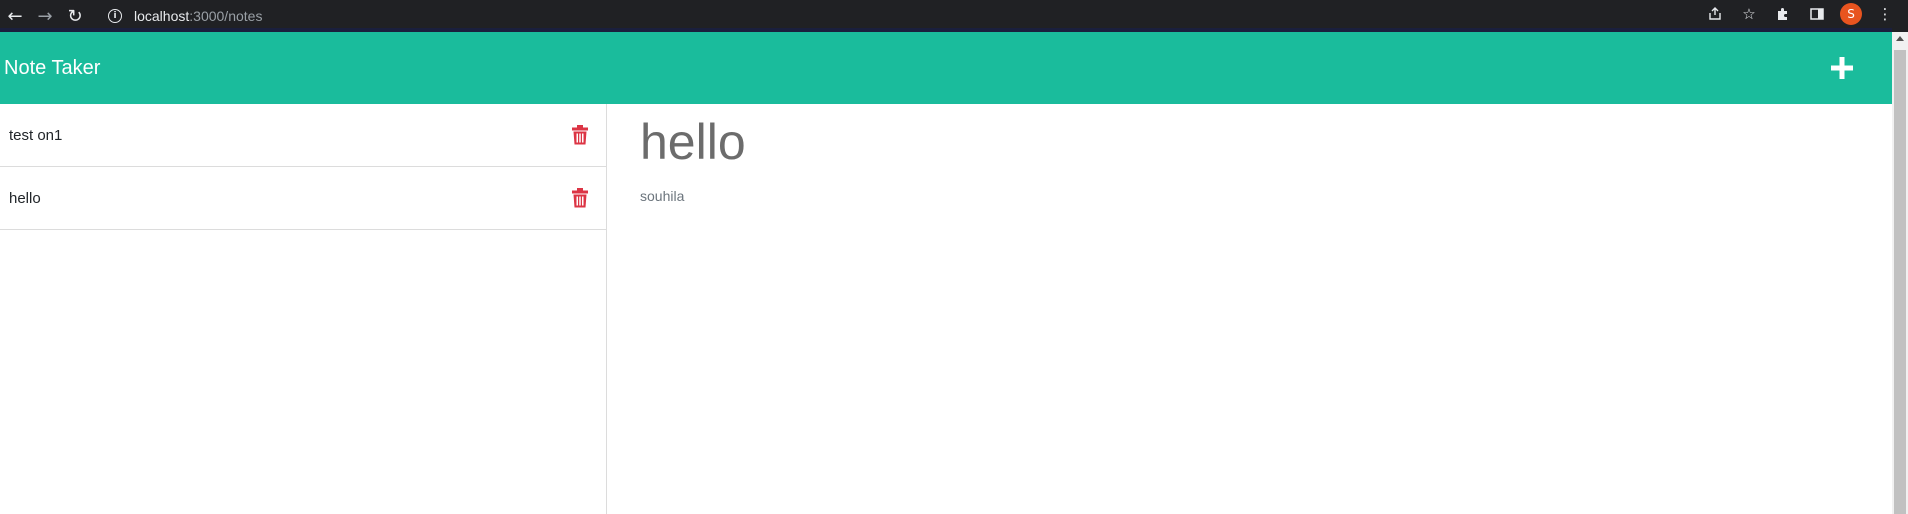 The image size is (1908, 514). Describe the element at coordinates (1783, 14) in the screenshot. I see `extensions-icon` at that location.